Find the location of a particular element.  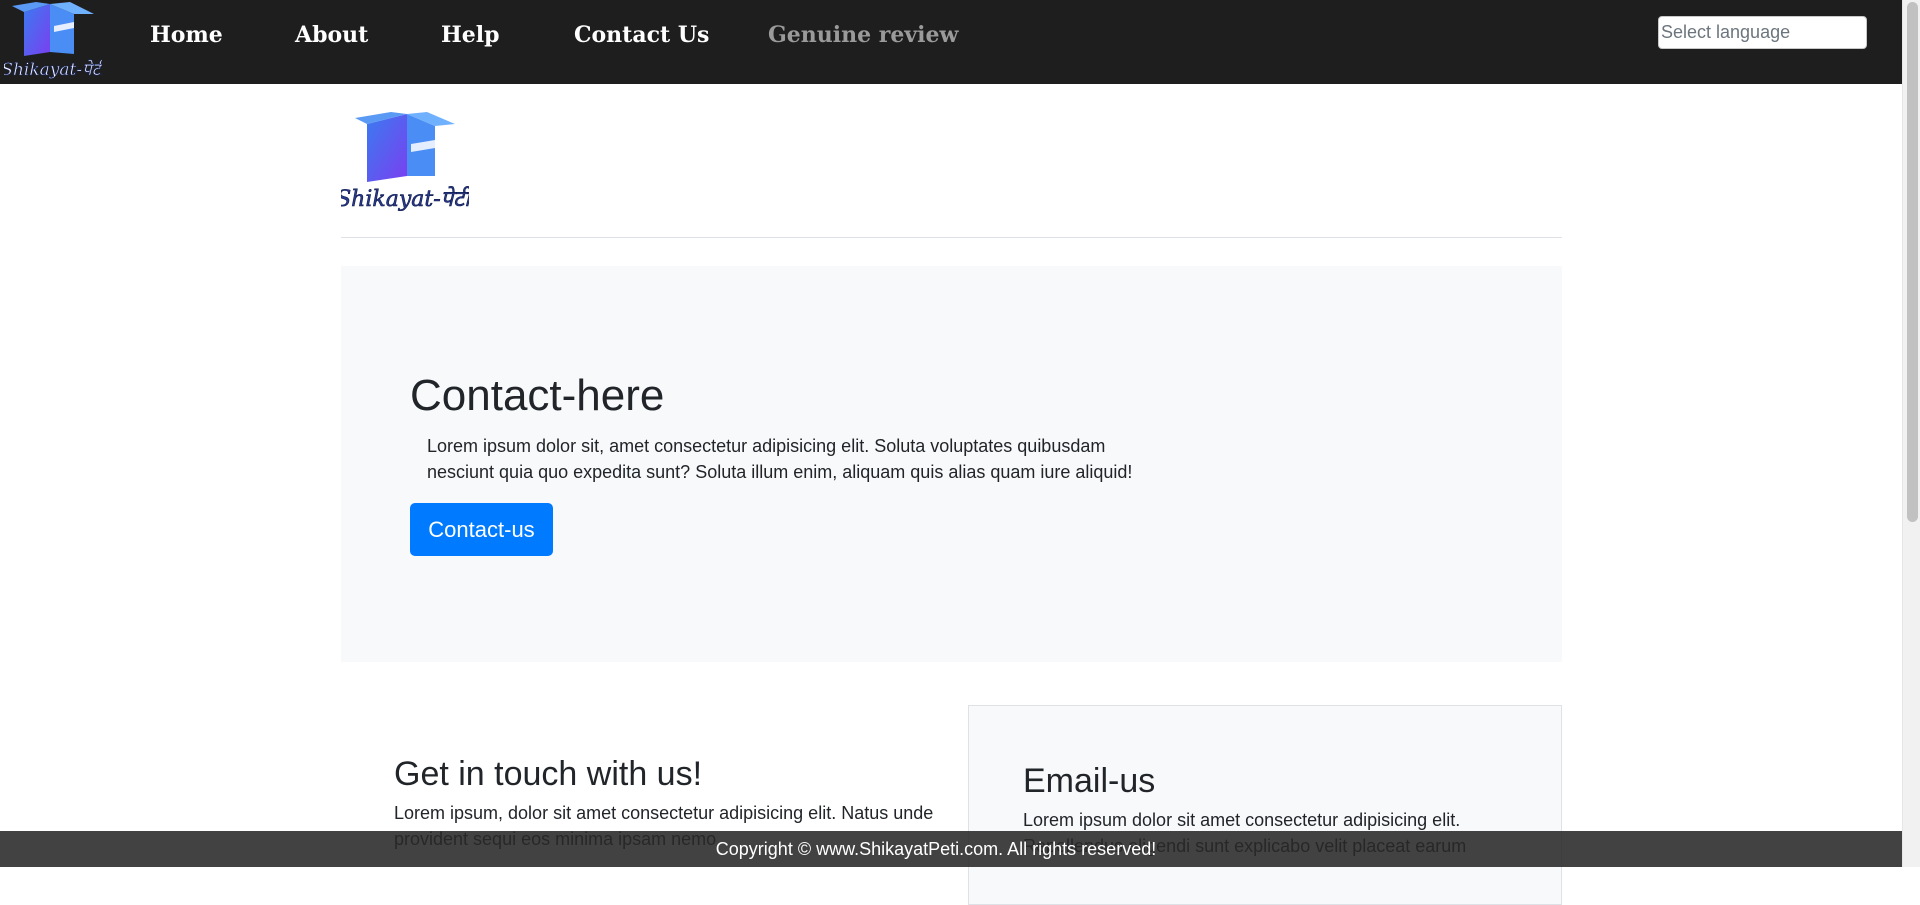

page-scrollbar is located at coordinates (1911, 433).